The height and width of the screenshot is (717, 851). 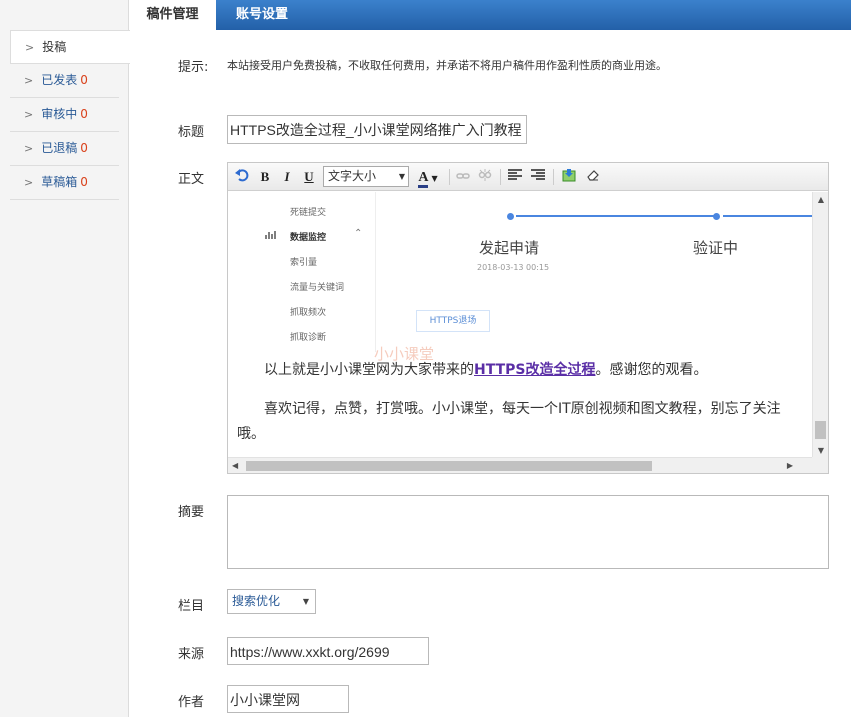 What do you see at coordinates (256, 601) in the screenshot?
I see `category-value: 搜索优化` at bounding box center [256, 601].